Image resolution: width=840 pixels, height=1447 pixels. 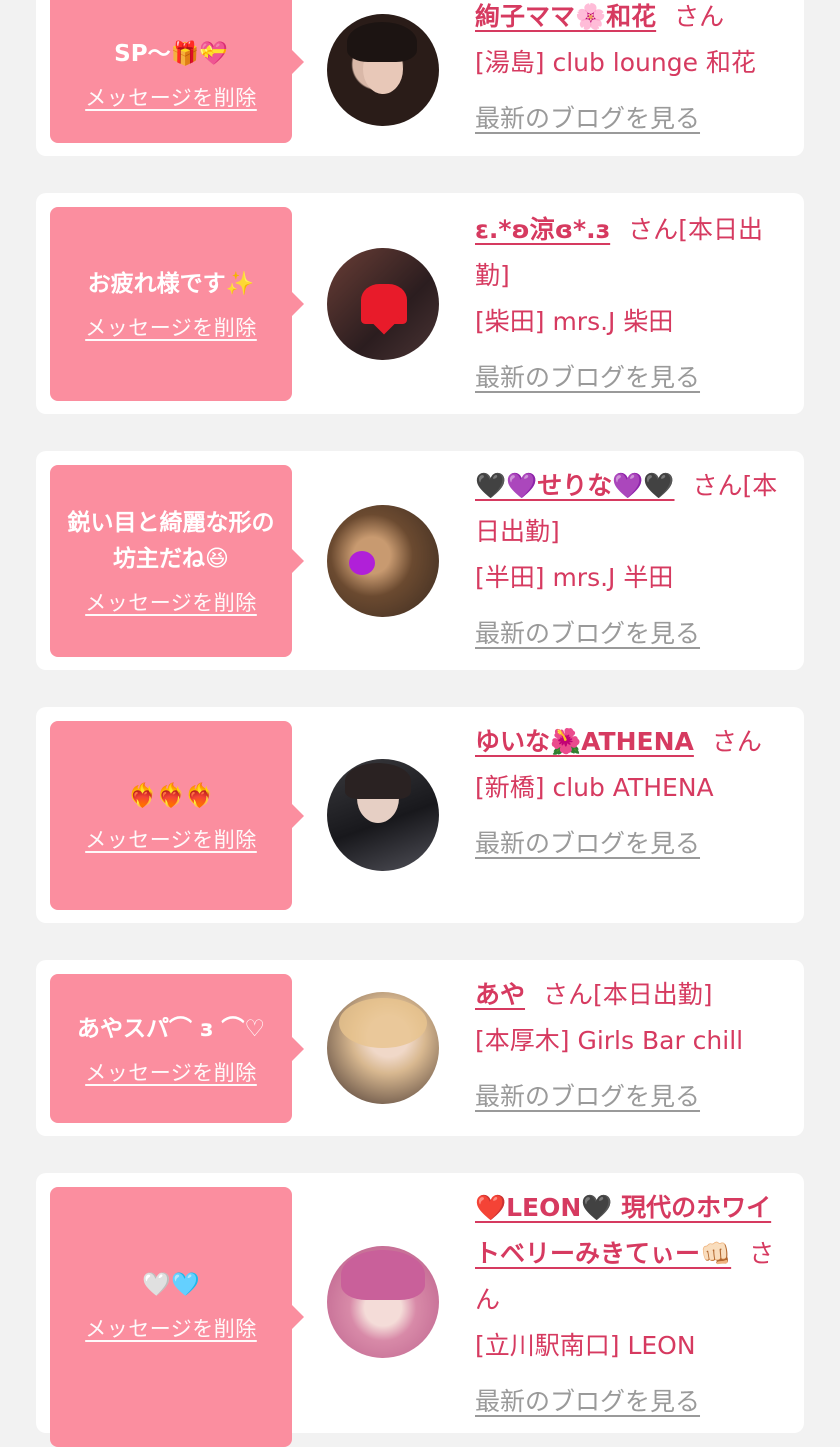 I want to click on user-name-link: ε.*ʚ涼ɞ*.з, so click(x=542, y=229).